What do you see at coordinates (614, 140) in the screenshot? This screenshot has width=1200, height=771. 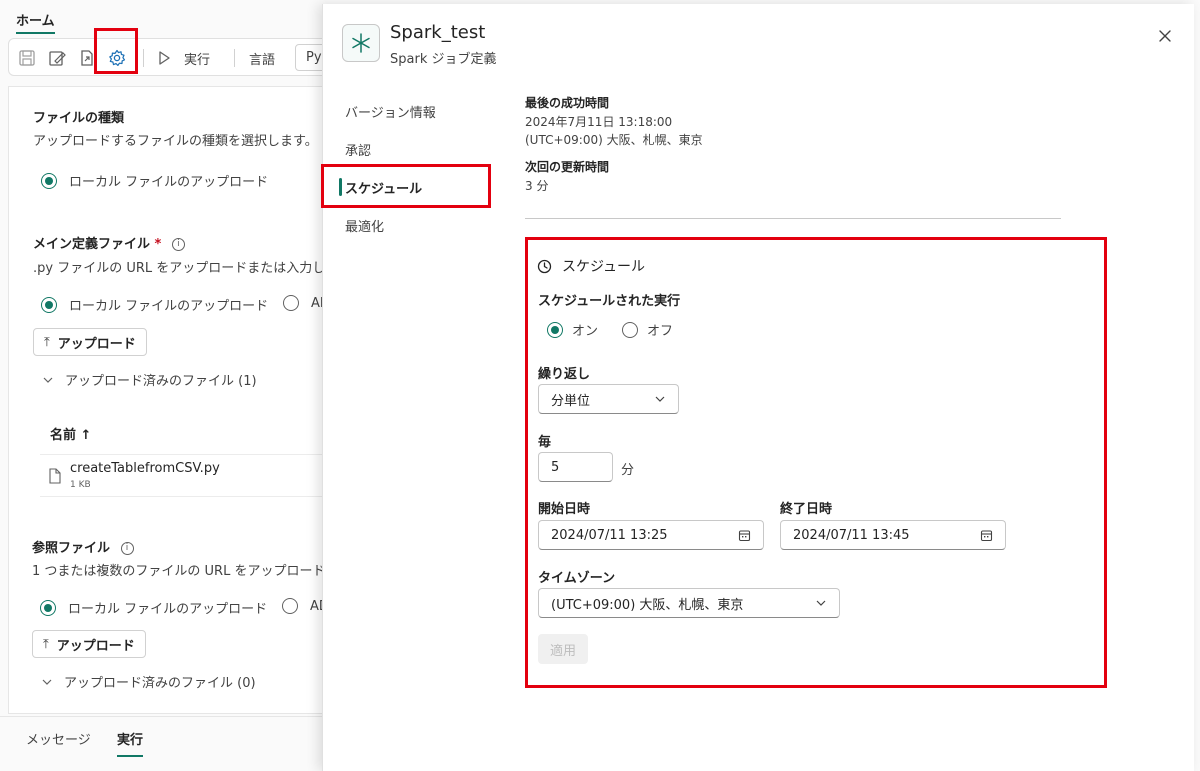 I see `last-success-timezone: (UTC+09:00) 大阪、札幌、東京` at bounding box center [614, 140].